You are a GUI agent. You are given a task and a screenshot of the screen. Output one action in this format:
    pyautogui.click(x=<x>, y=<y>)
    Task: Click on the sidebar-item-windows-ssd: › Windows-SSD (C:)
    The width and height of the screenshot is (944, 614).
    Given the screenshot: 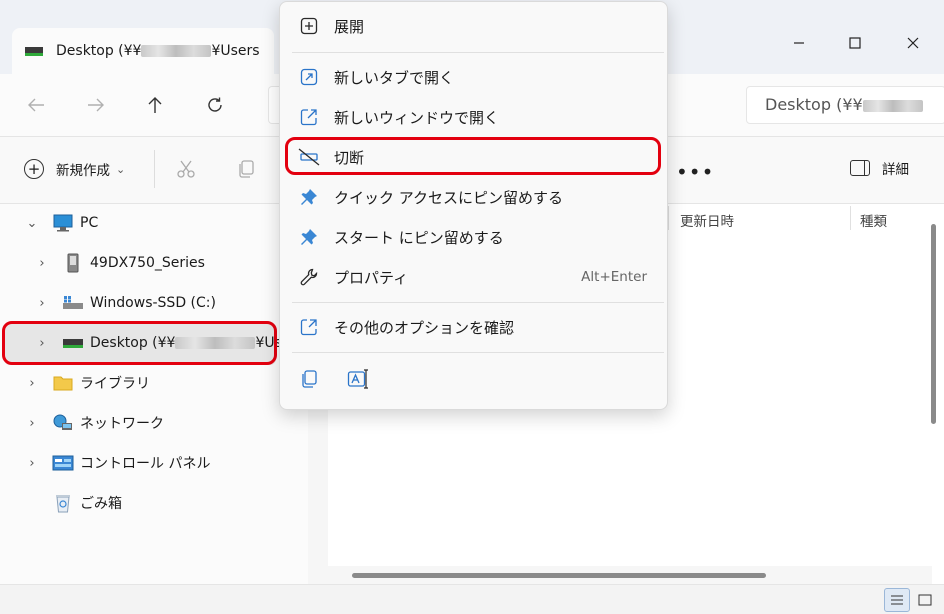 What is the action you would take?
    pyautogui.click(x=124, y=303)
    